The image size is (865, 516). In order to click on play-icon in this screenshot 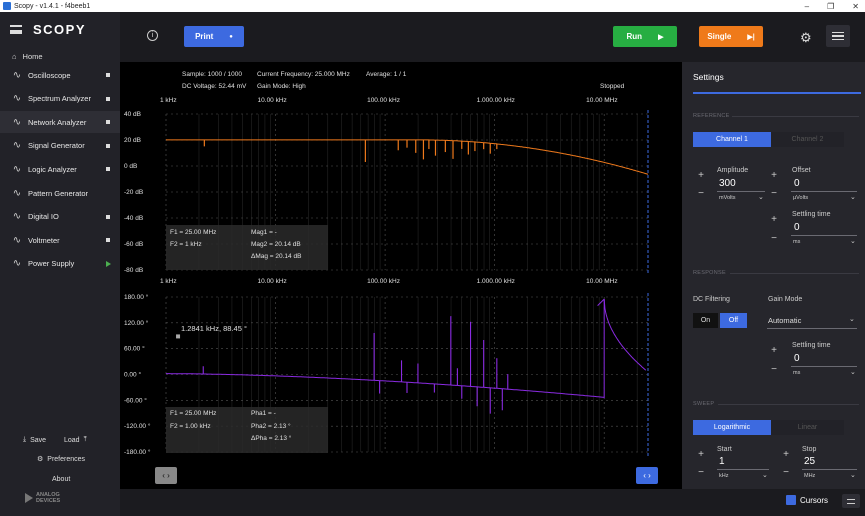, I will do `click(108, 263)`.